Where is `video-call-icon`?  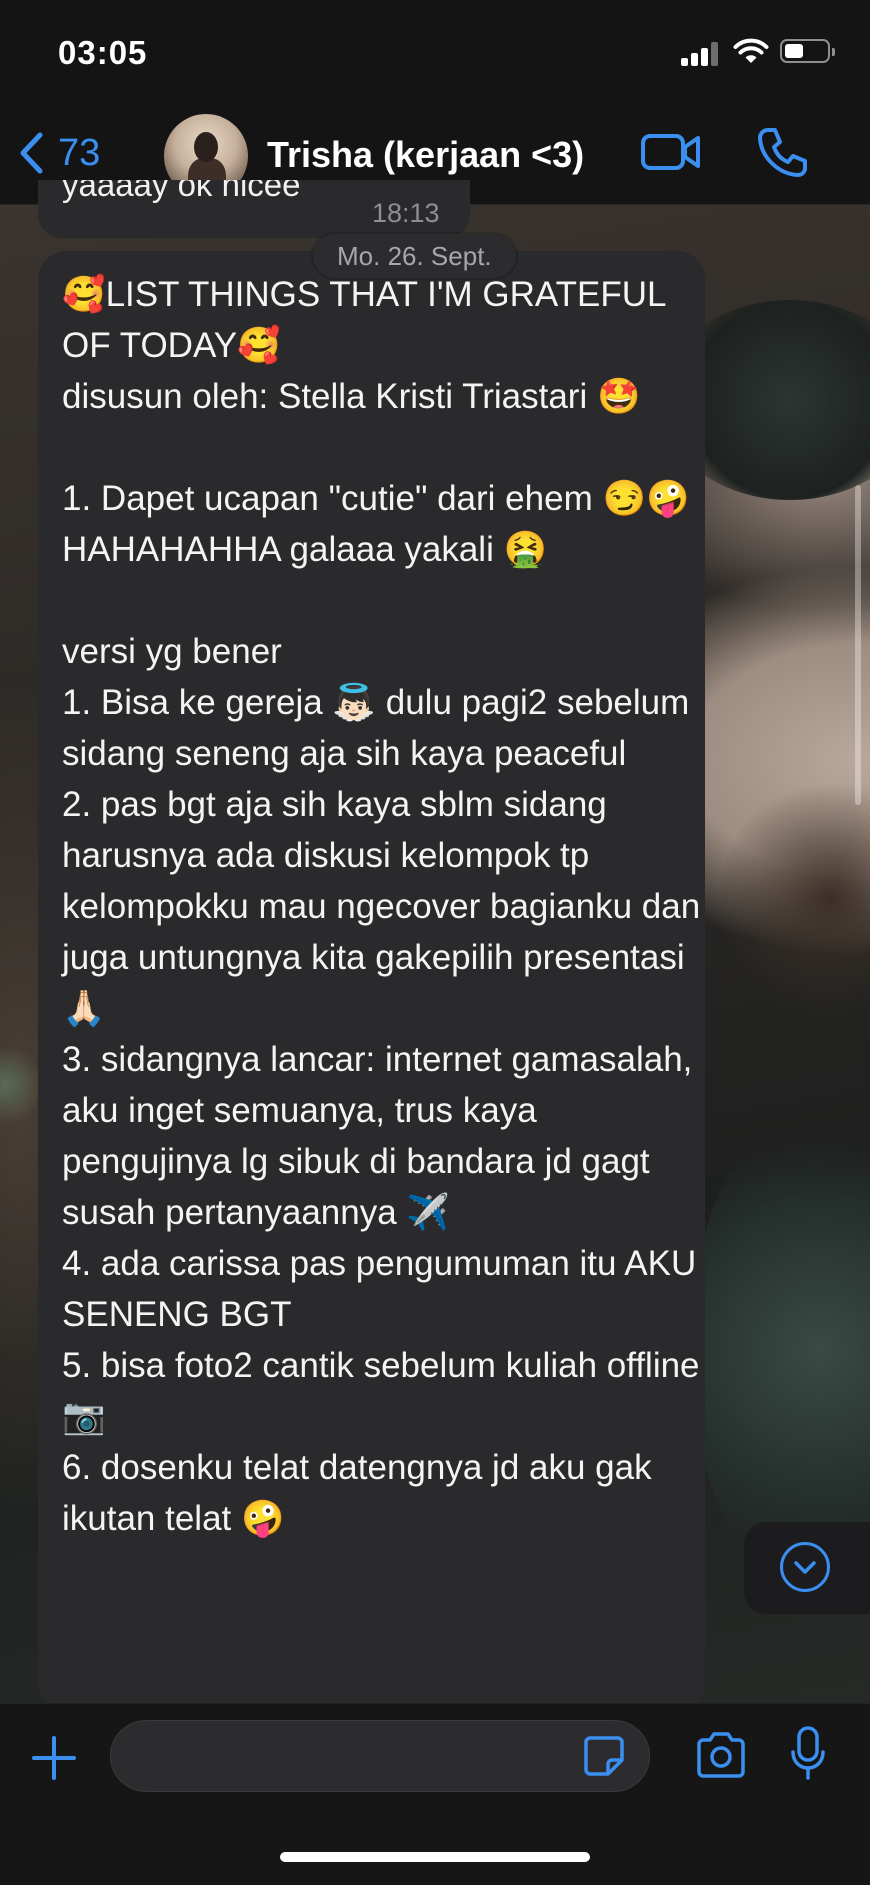
video-call-icon is located at coordinates (671, 152).